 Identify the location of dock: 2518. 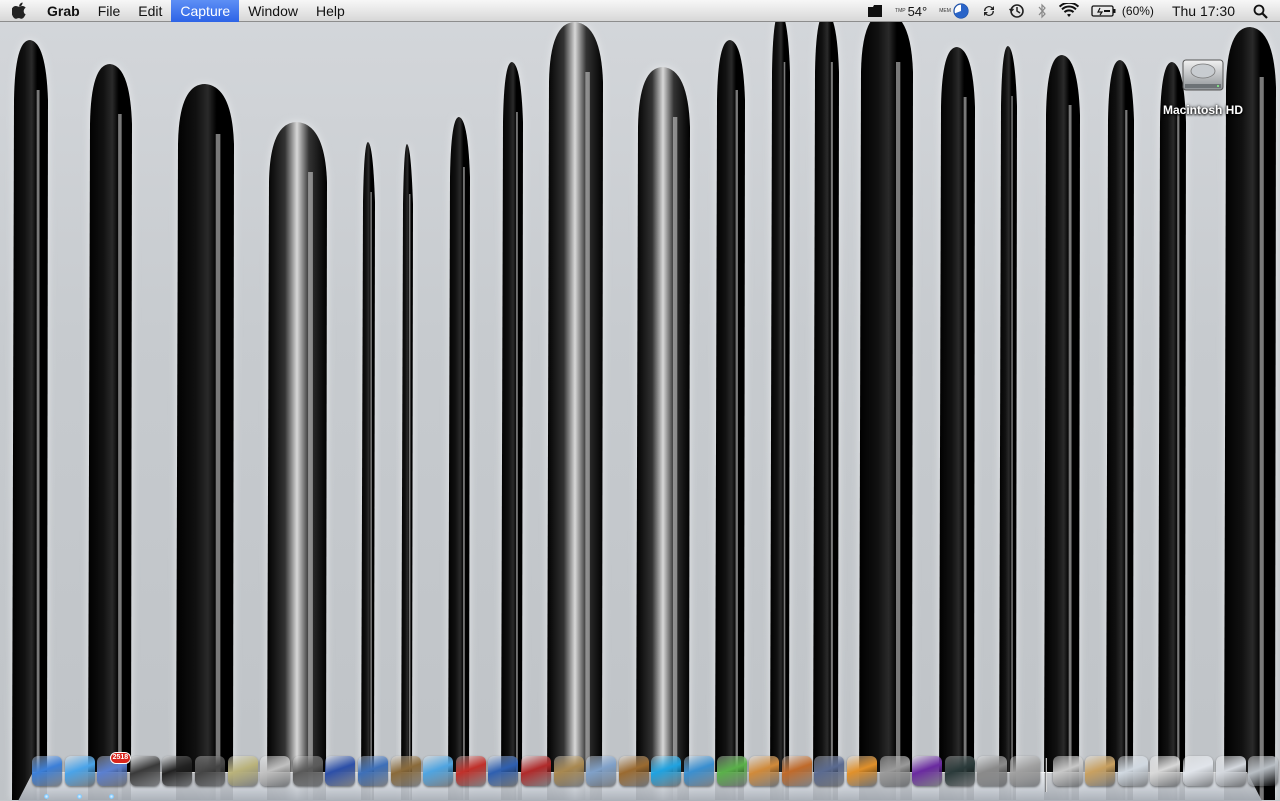
(648, 776).